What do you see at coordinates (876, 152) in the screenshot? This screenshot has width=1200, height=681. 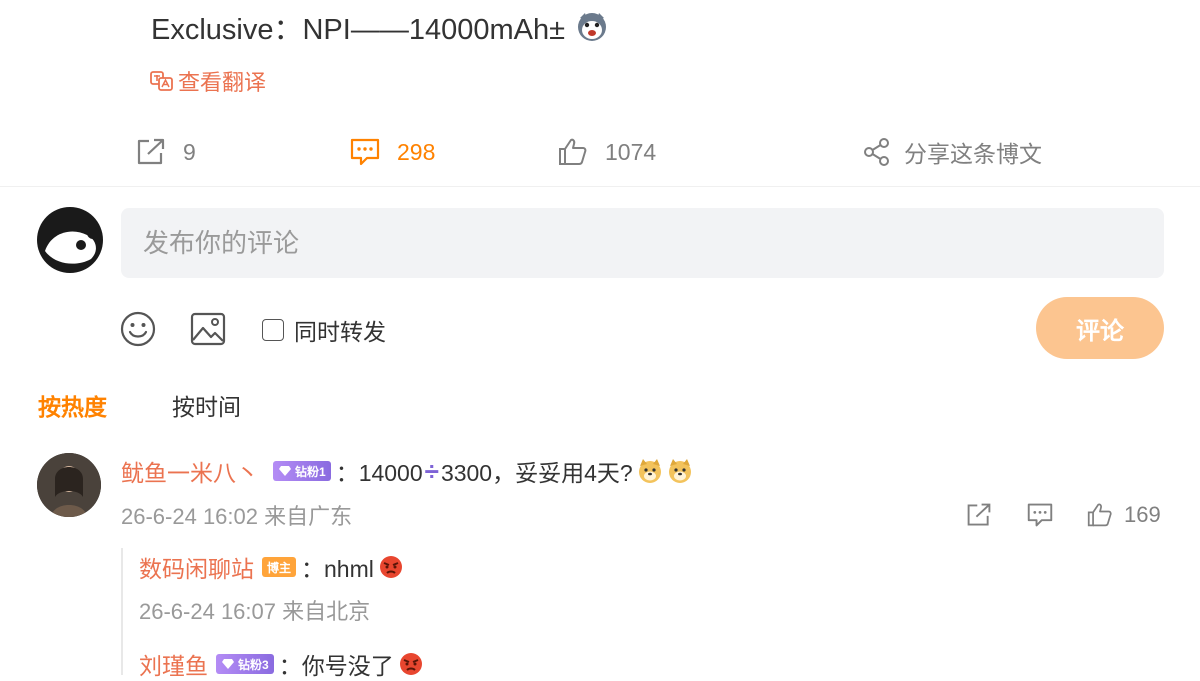 I see `share-icon` at bounding box center [876, 152].